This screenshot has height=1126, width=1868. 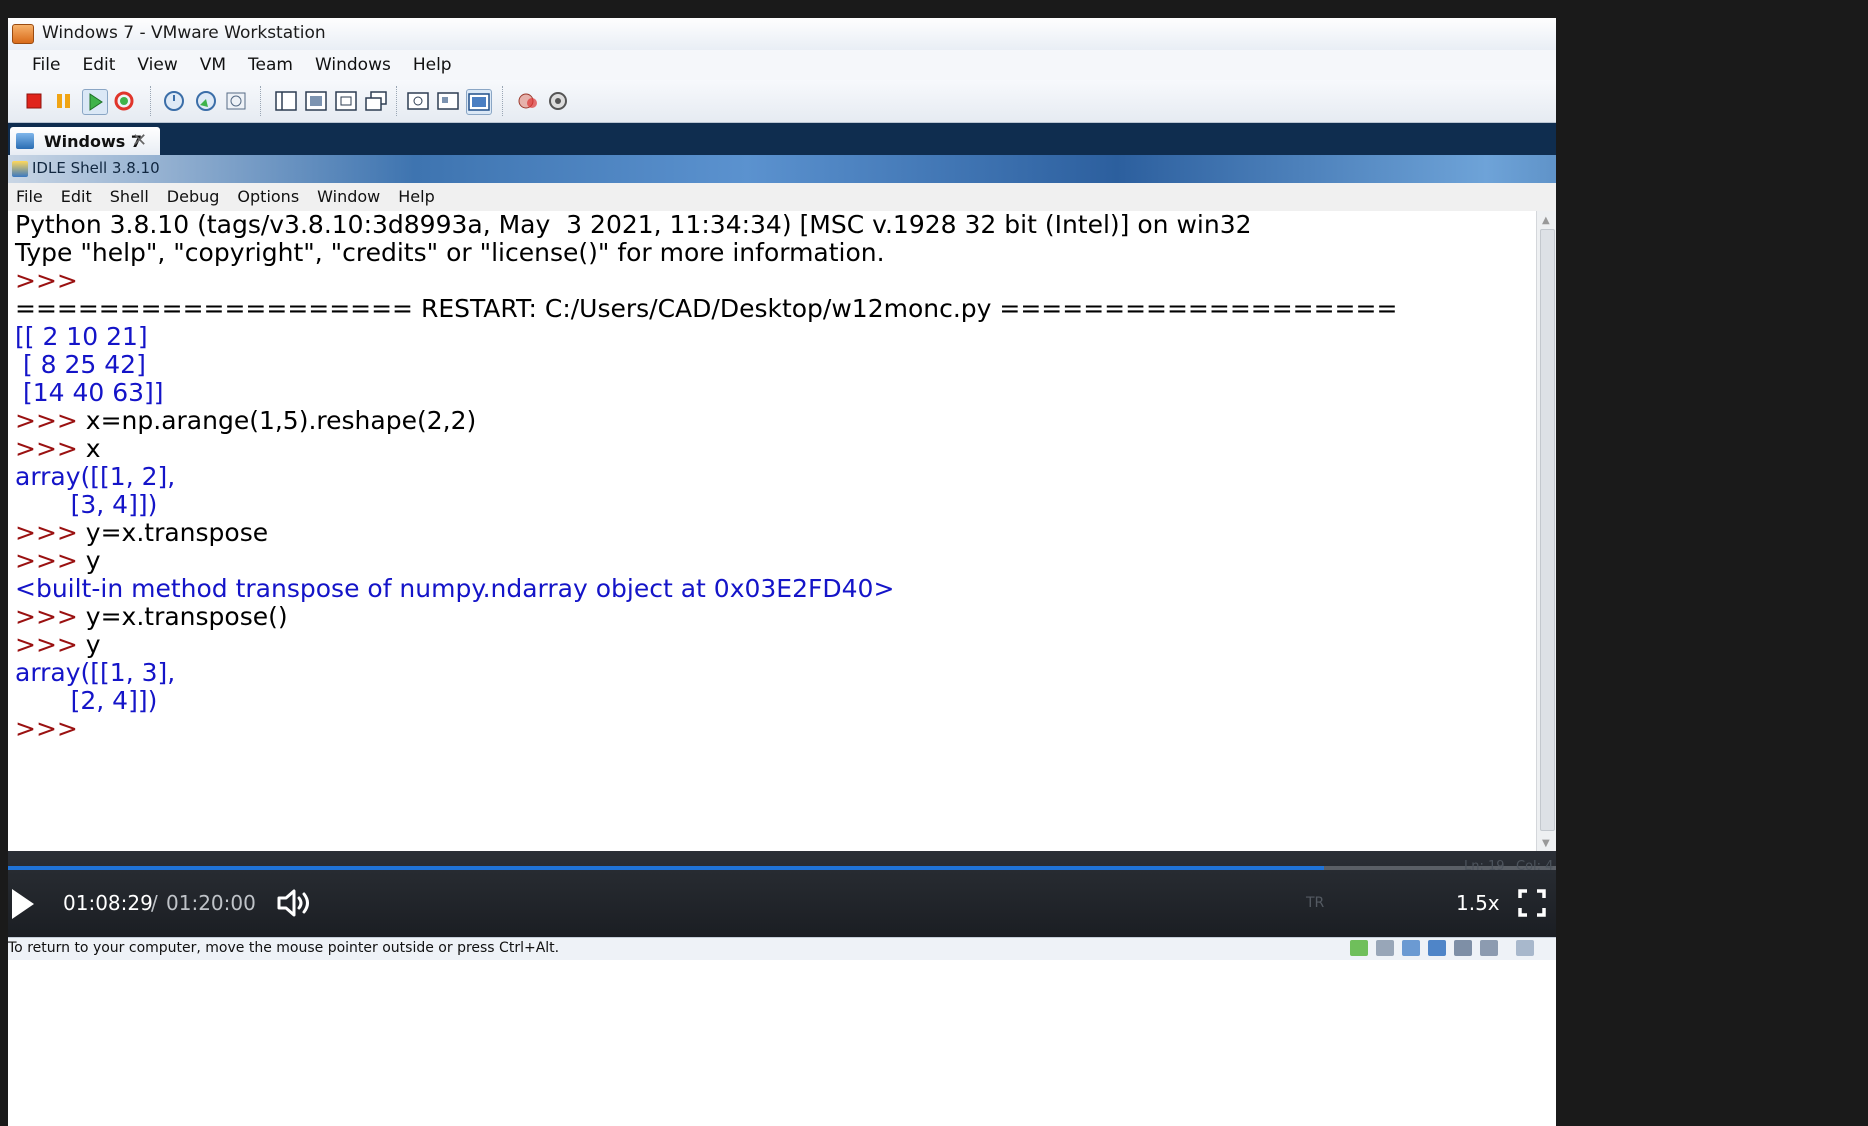 What do you see at coordinates (211, 903) in the screenshot?
I see `duration: 01:20:00` at bounding box center [211, 903].